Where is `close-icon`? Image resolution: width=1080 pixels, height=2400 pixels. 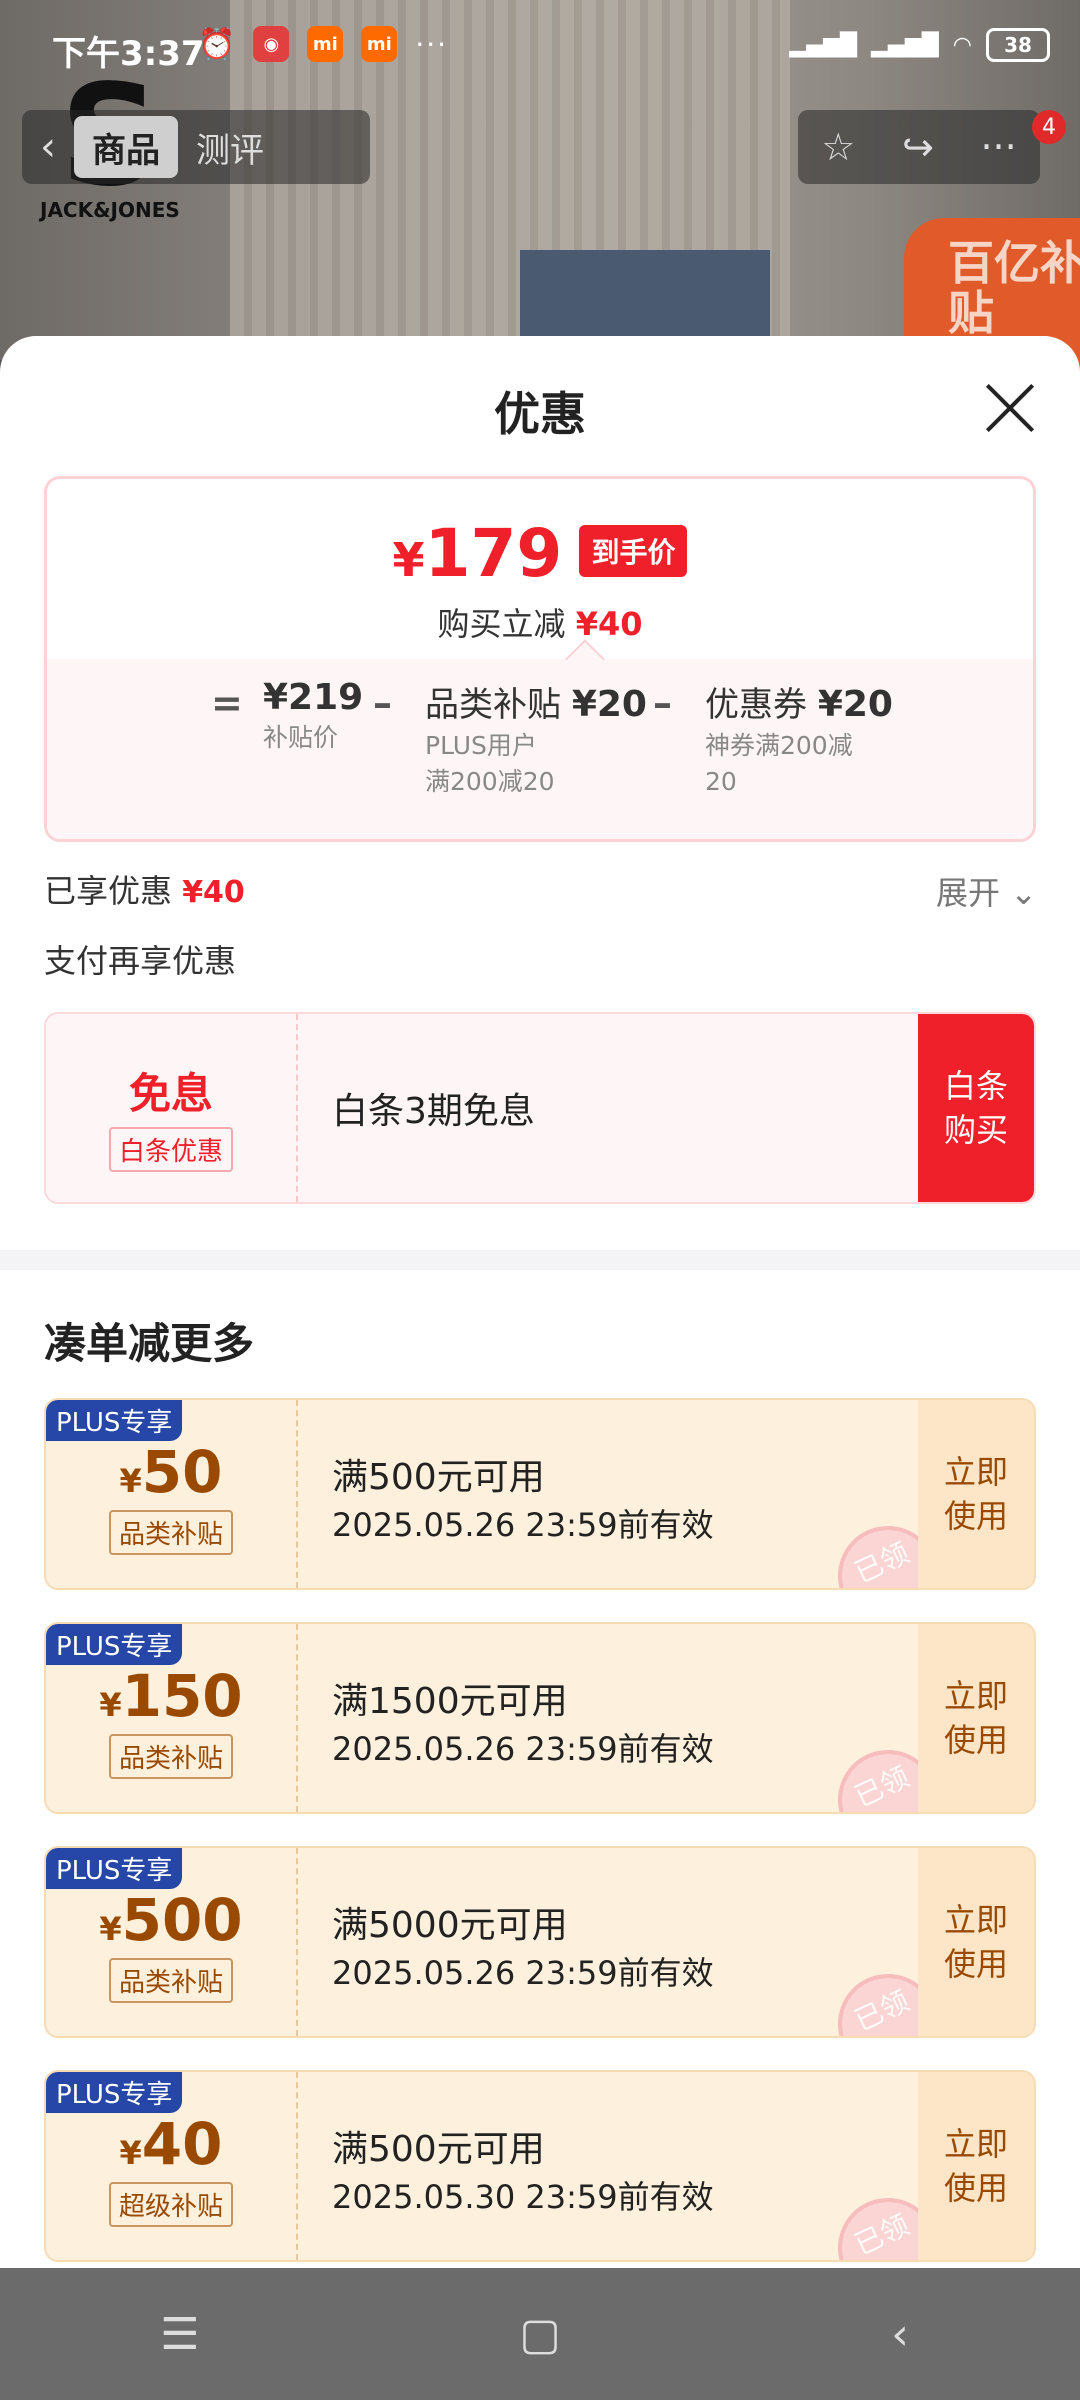
close-icon is located at coordinates (1010, 408).